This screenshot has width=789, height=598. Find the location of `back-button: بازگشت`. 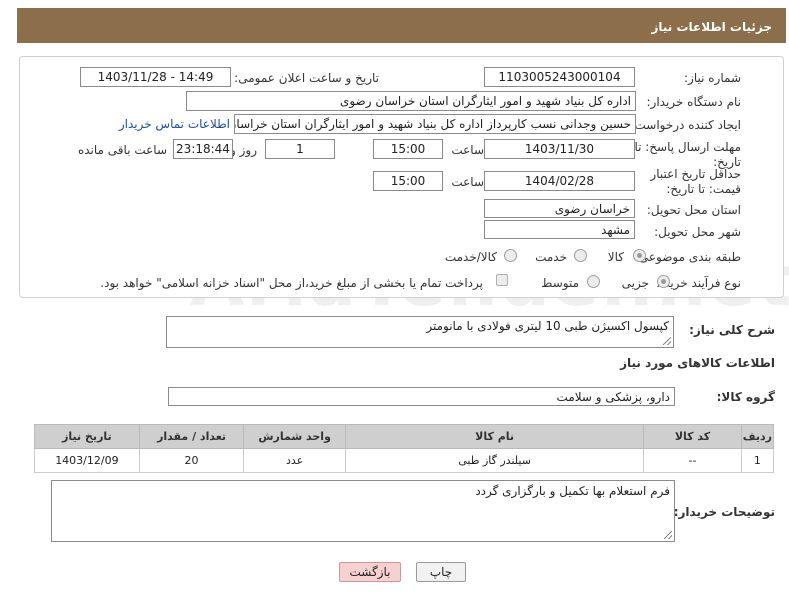

back-button: بازگشت is located at coordinates (370, 572).